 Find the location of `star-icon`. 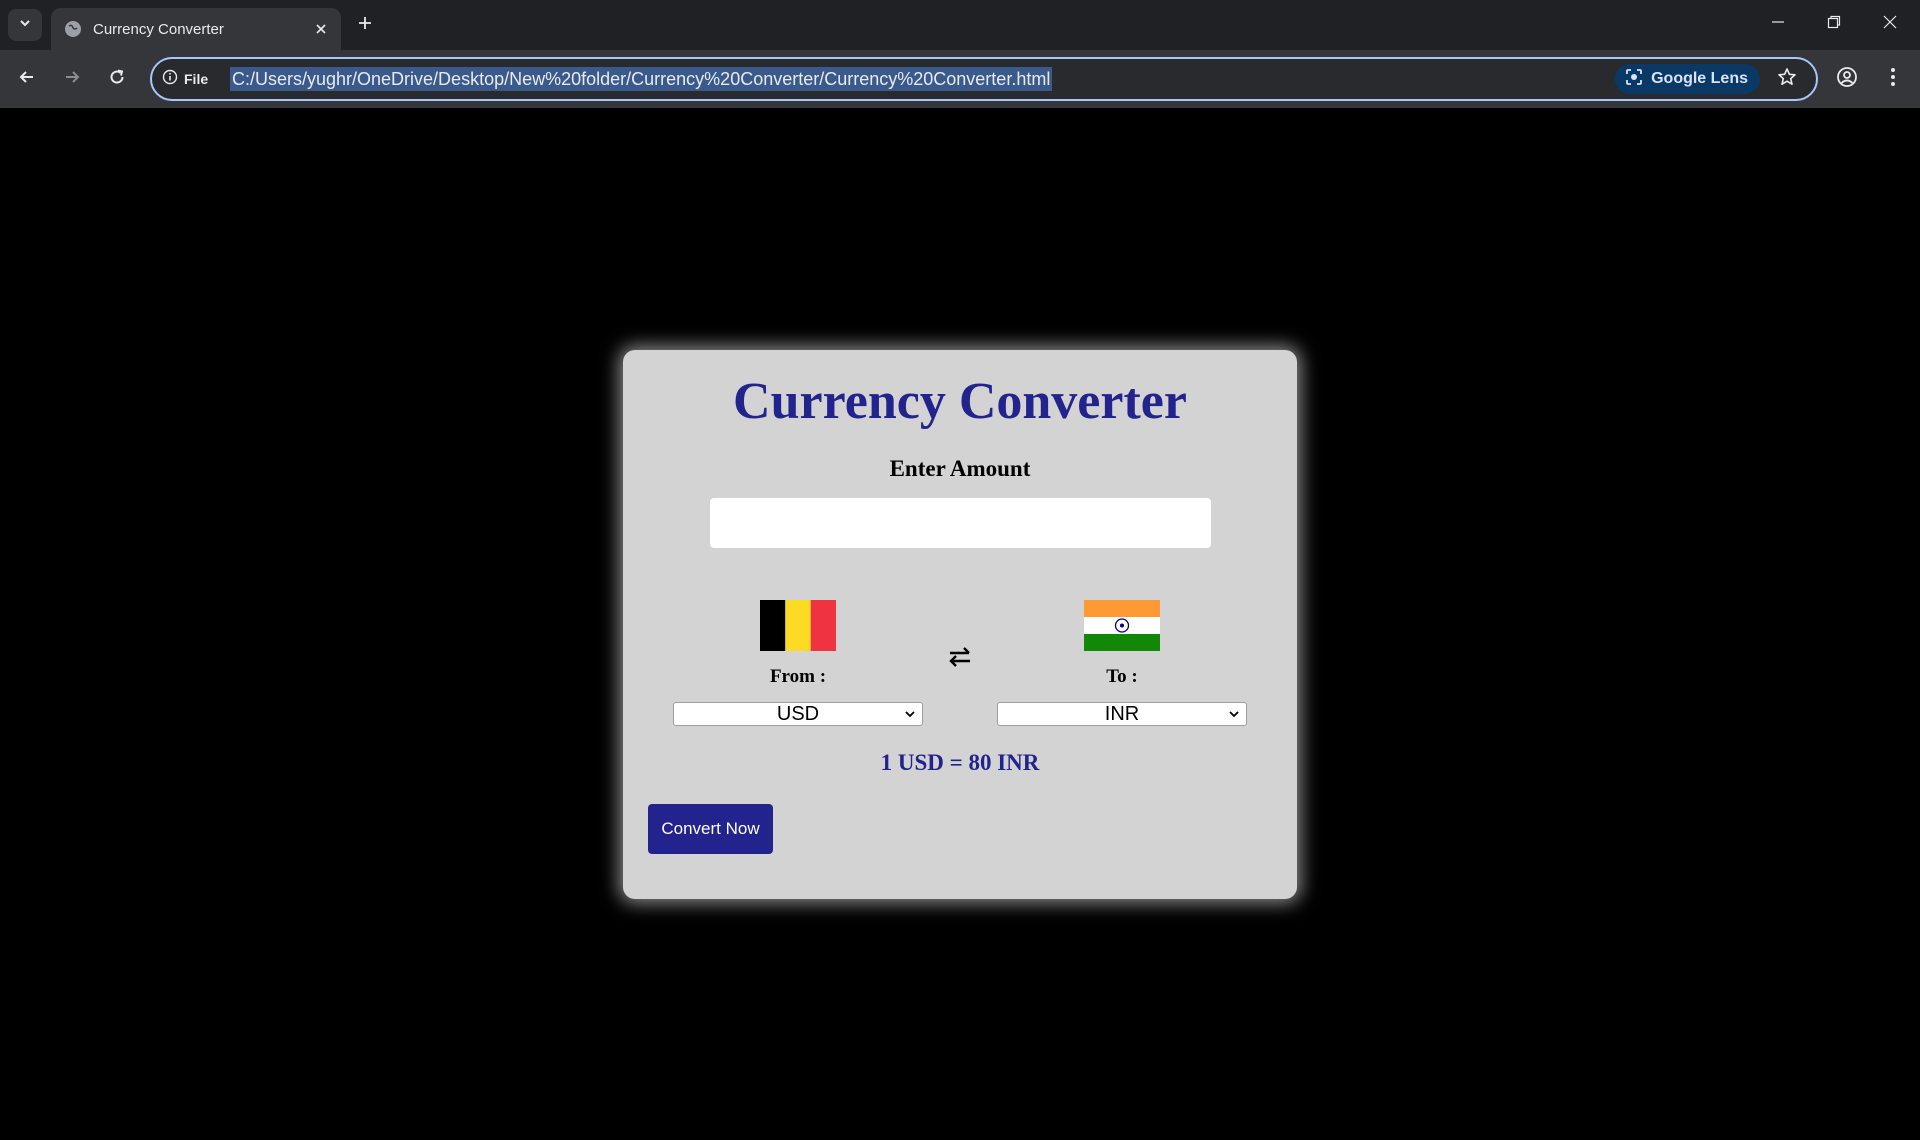

star-icon is located at coordinates (1787, 79).